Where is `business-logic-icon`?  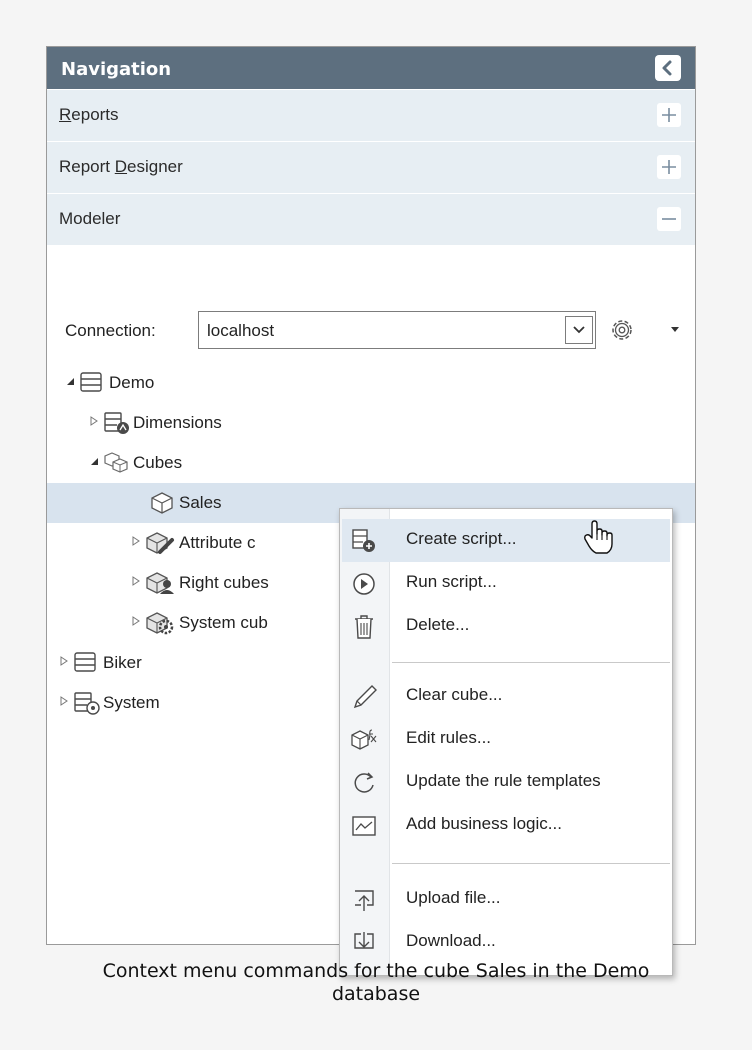
business-logic-icon is located at coordinates (364, 826).